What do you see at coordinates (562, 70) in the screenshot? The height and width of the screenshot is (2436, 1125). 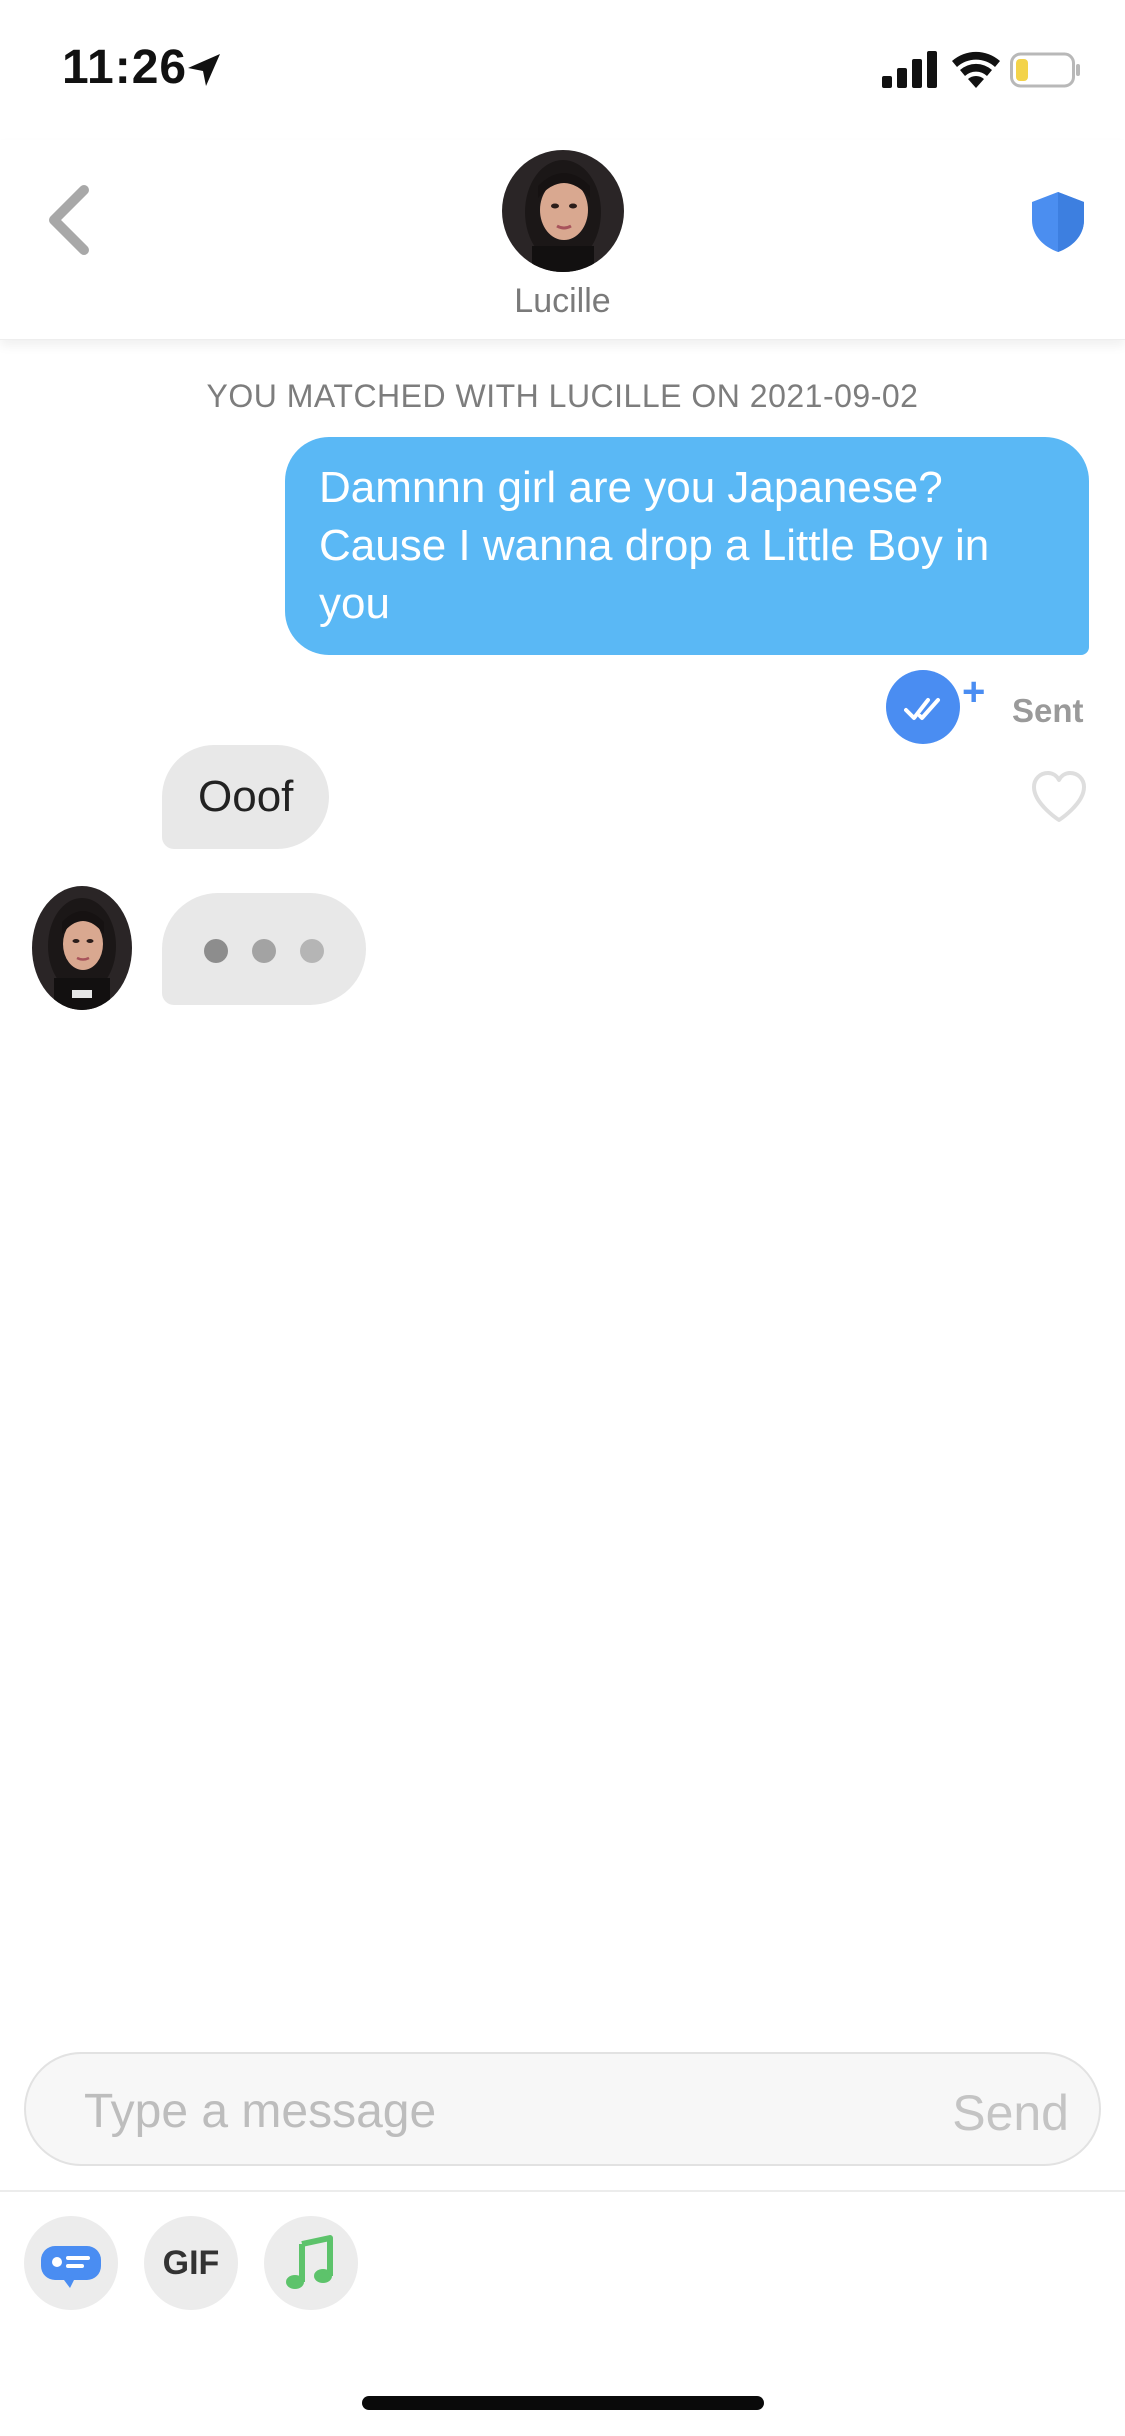 I see `status-bar: 11:26` at bounding box center [562, 70].